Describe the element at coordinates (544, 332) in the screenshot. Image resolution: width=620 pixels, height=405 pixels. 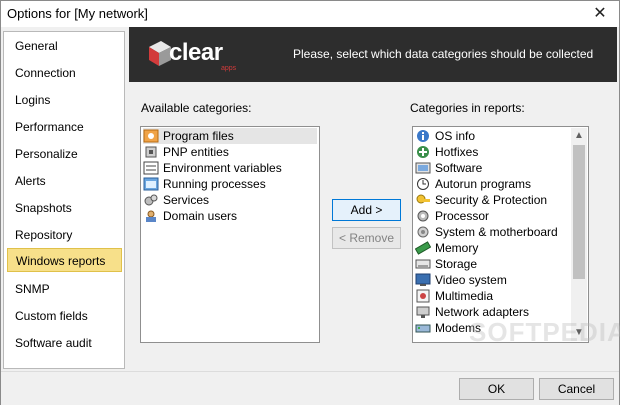
I see `softpedia-watermark: SOFTPEDIA` at that location.